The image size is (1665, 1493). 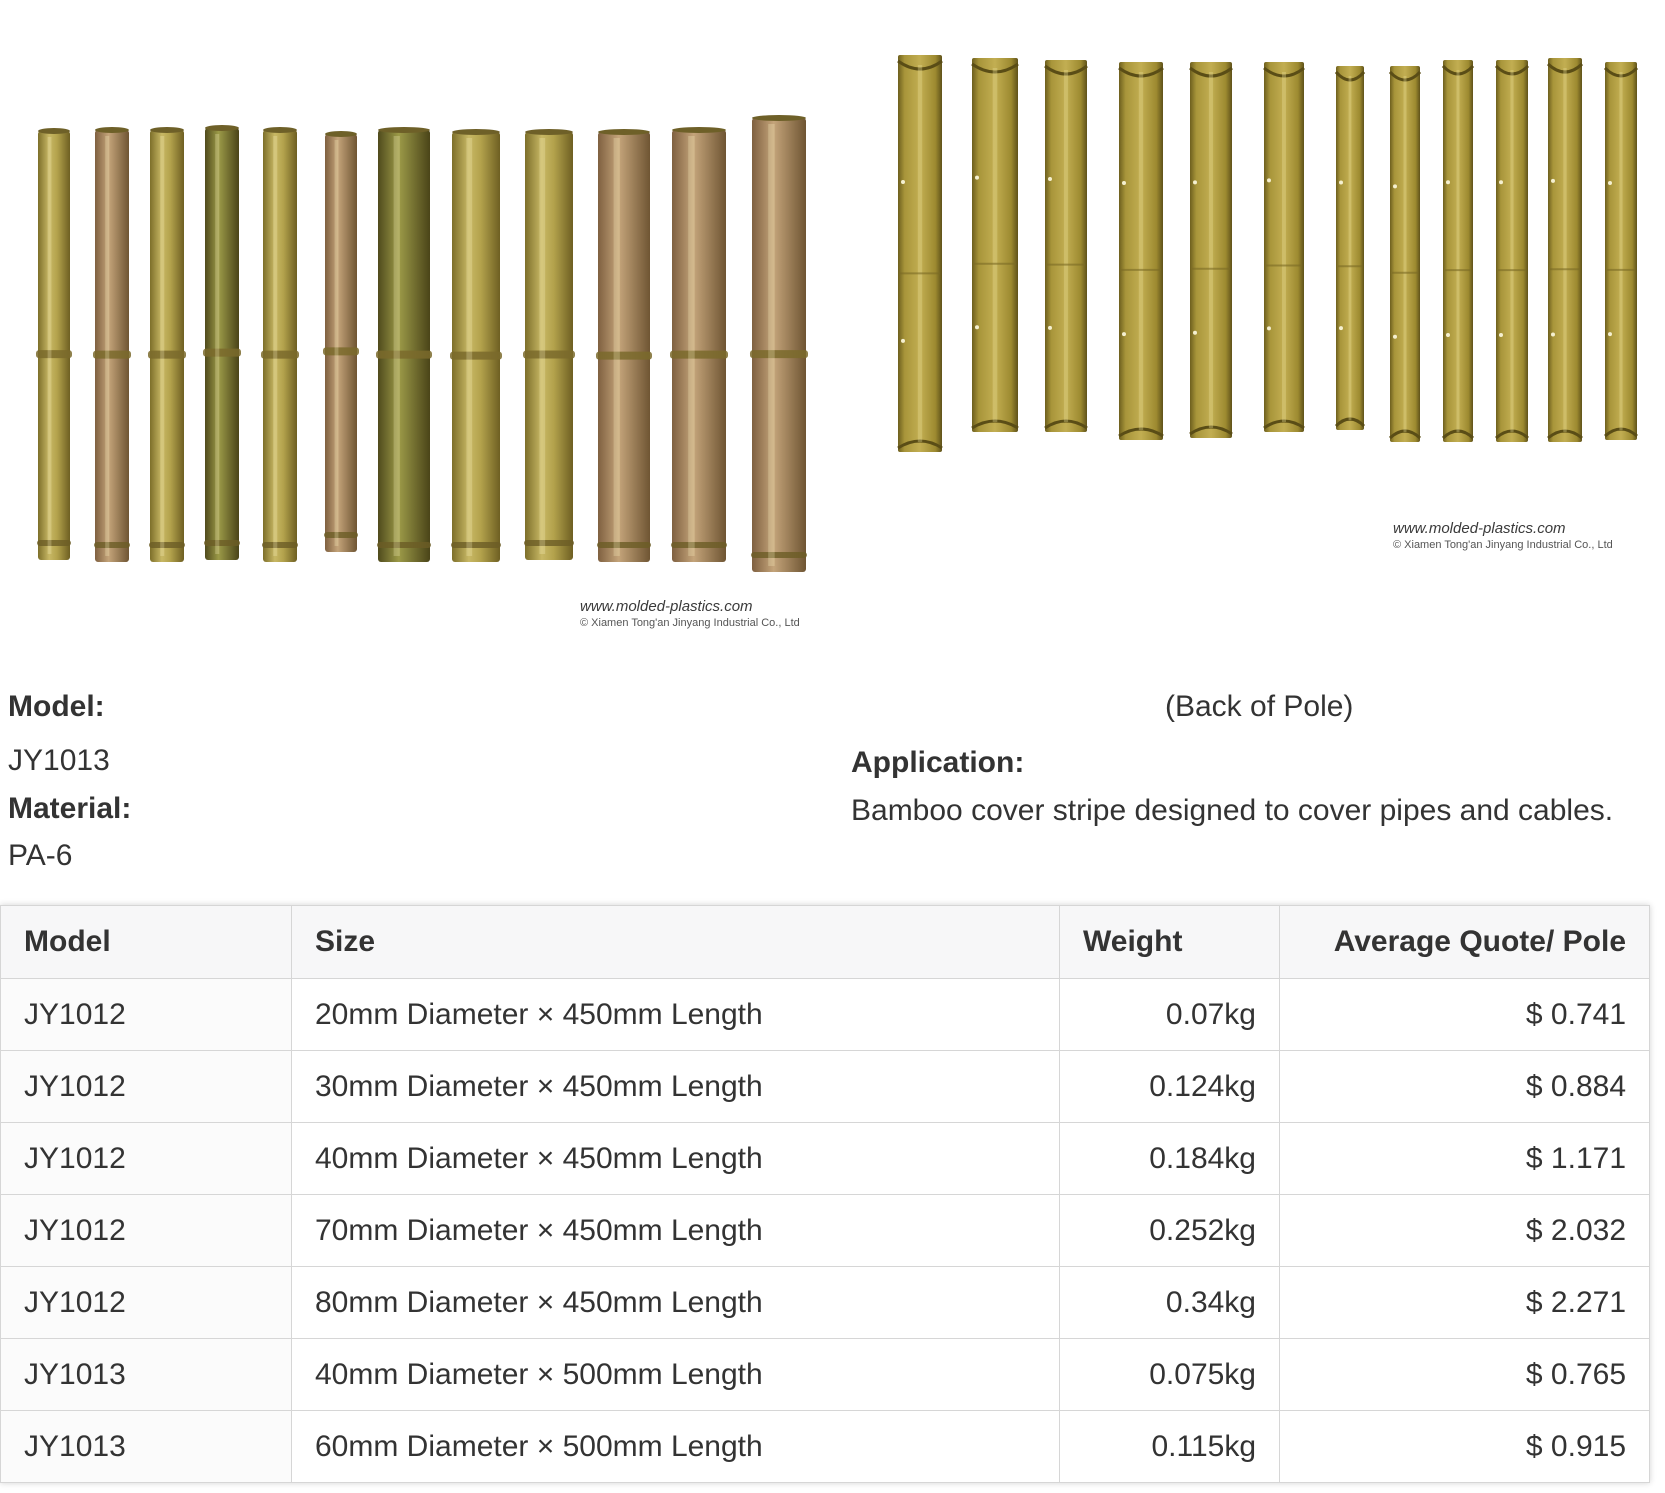 I want to click on table-header-row: Model Size Weight Average Quote/ Pole, so click(x=825, y=942).